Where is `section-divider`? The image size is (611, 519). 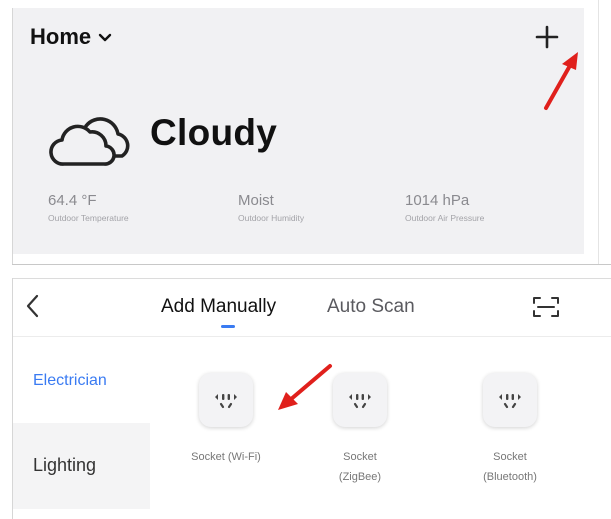 section-divider is located at coordinates (311, 264).